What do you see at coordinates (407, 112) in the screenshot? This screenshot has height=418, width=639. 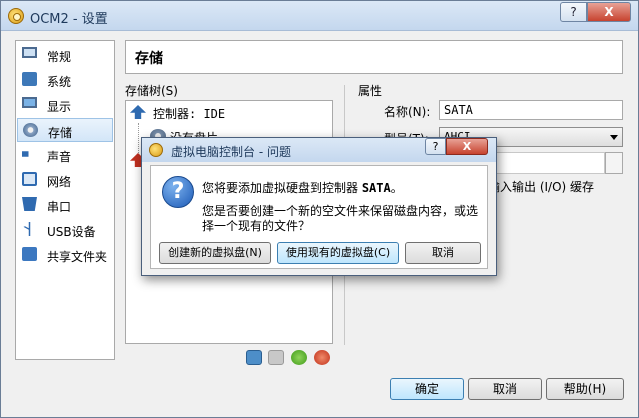 I see `name-label: 名称(N):` at bounding box center [407, 112].